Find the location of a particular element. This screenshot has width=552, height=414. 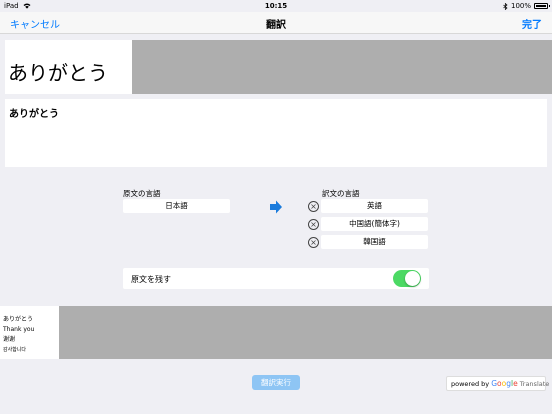

clock: 10:15 is located at coordinates (276, 6).